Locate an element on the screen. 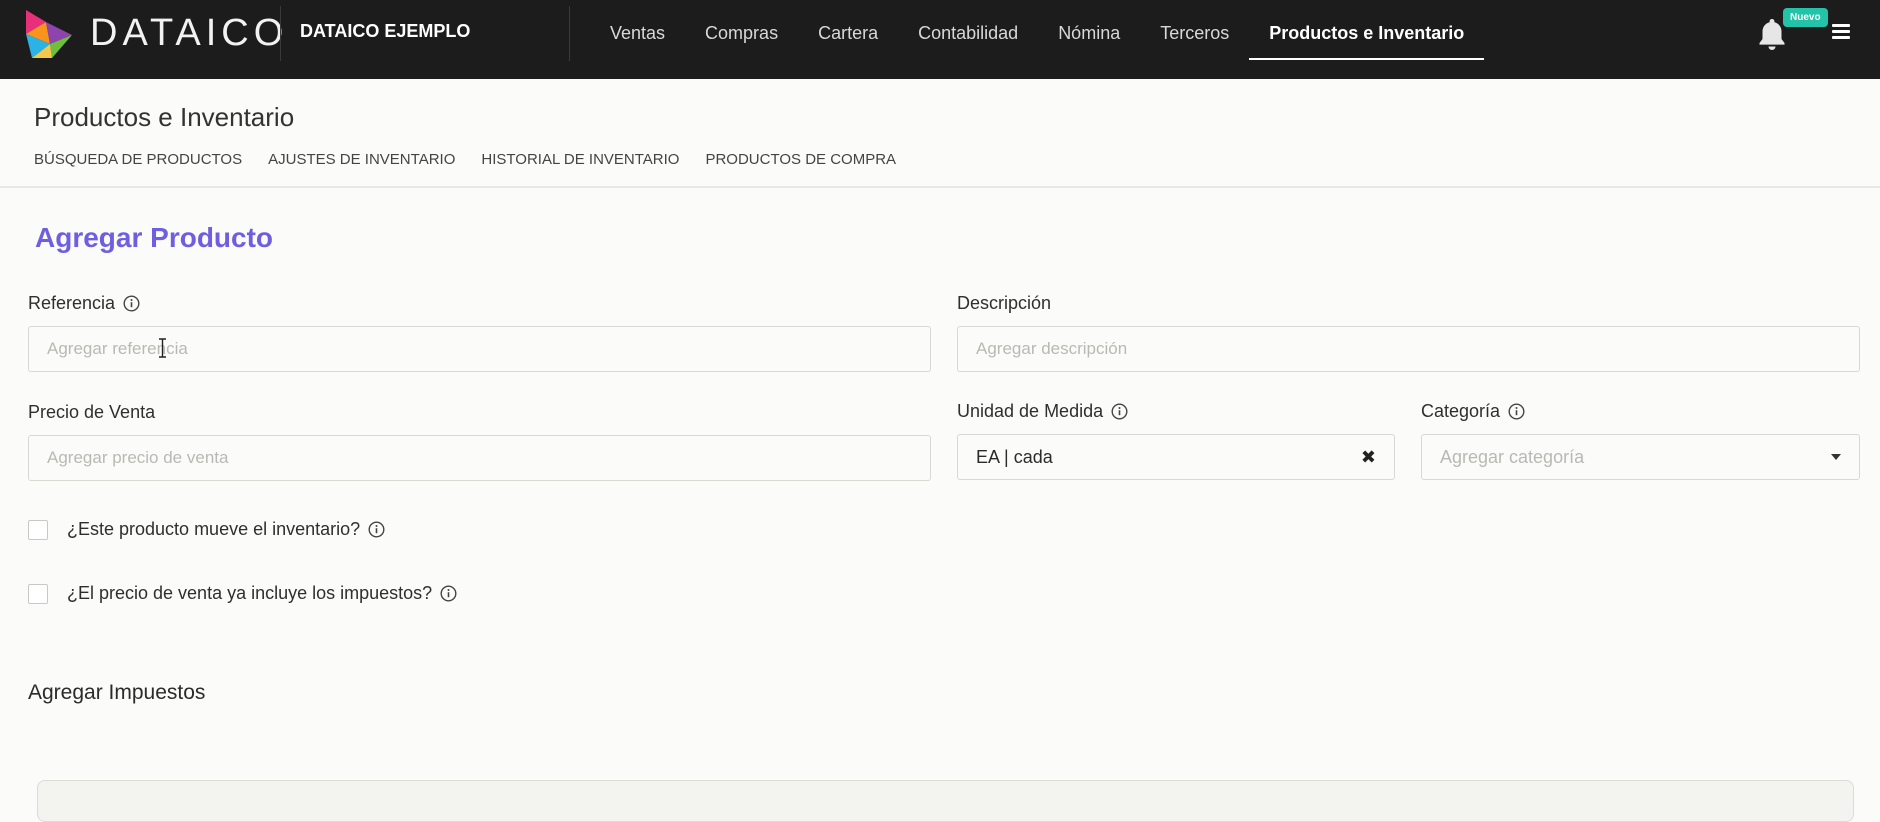  brand-name: DATAICO is located at coordinates (189, 33).